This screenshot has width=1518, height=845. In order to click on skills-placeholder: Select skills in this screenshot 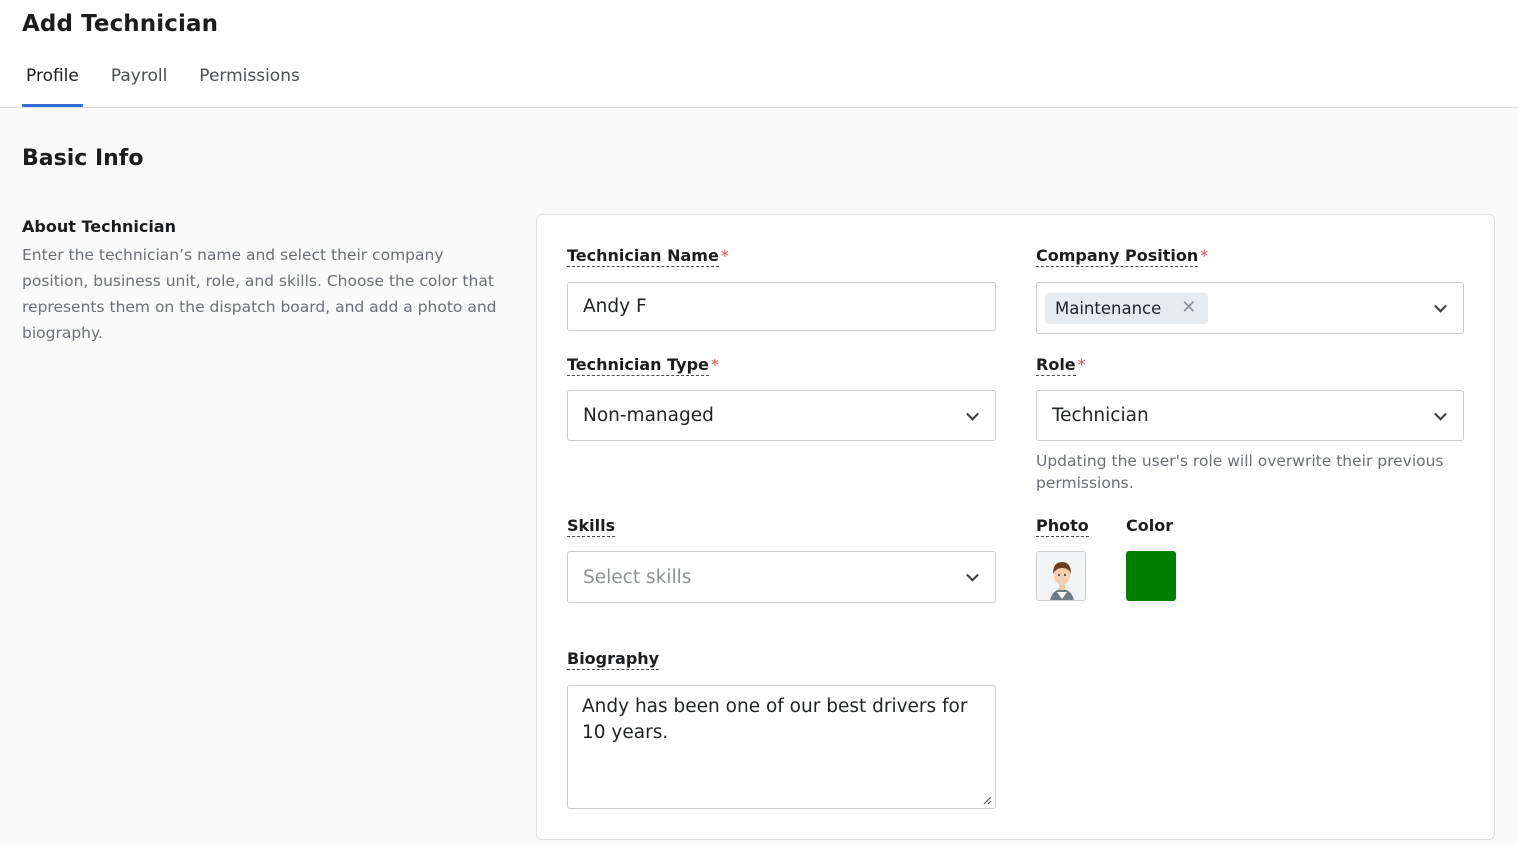, I will do `click(637, 577)`.